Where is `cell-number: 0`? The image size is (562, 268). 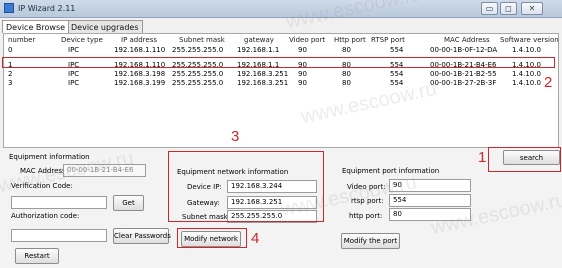
cell-number: 0 is located at coordinates (10, 50).